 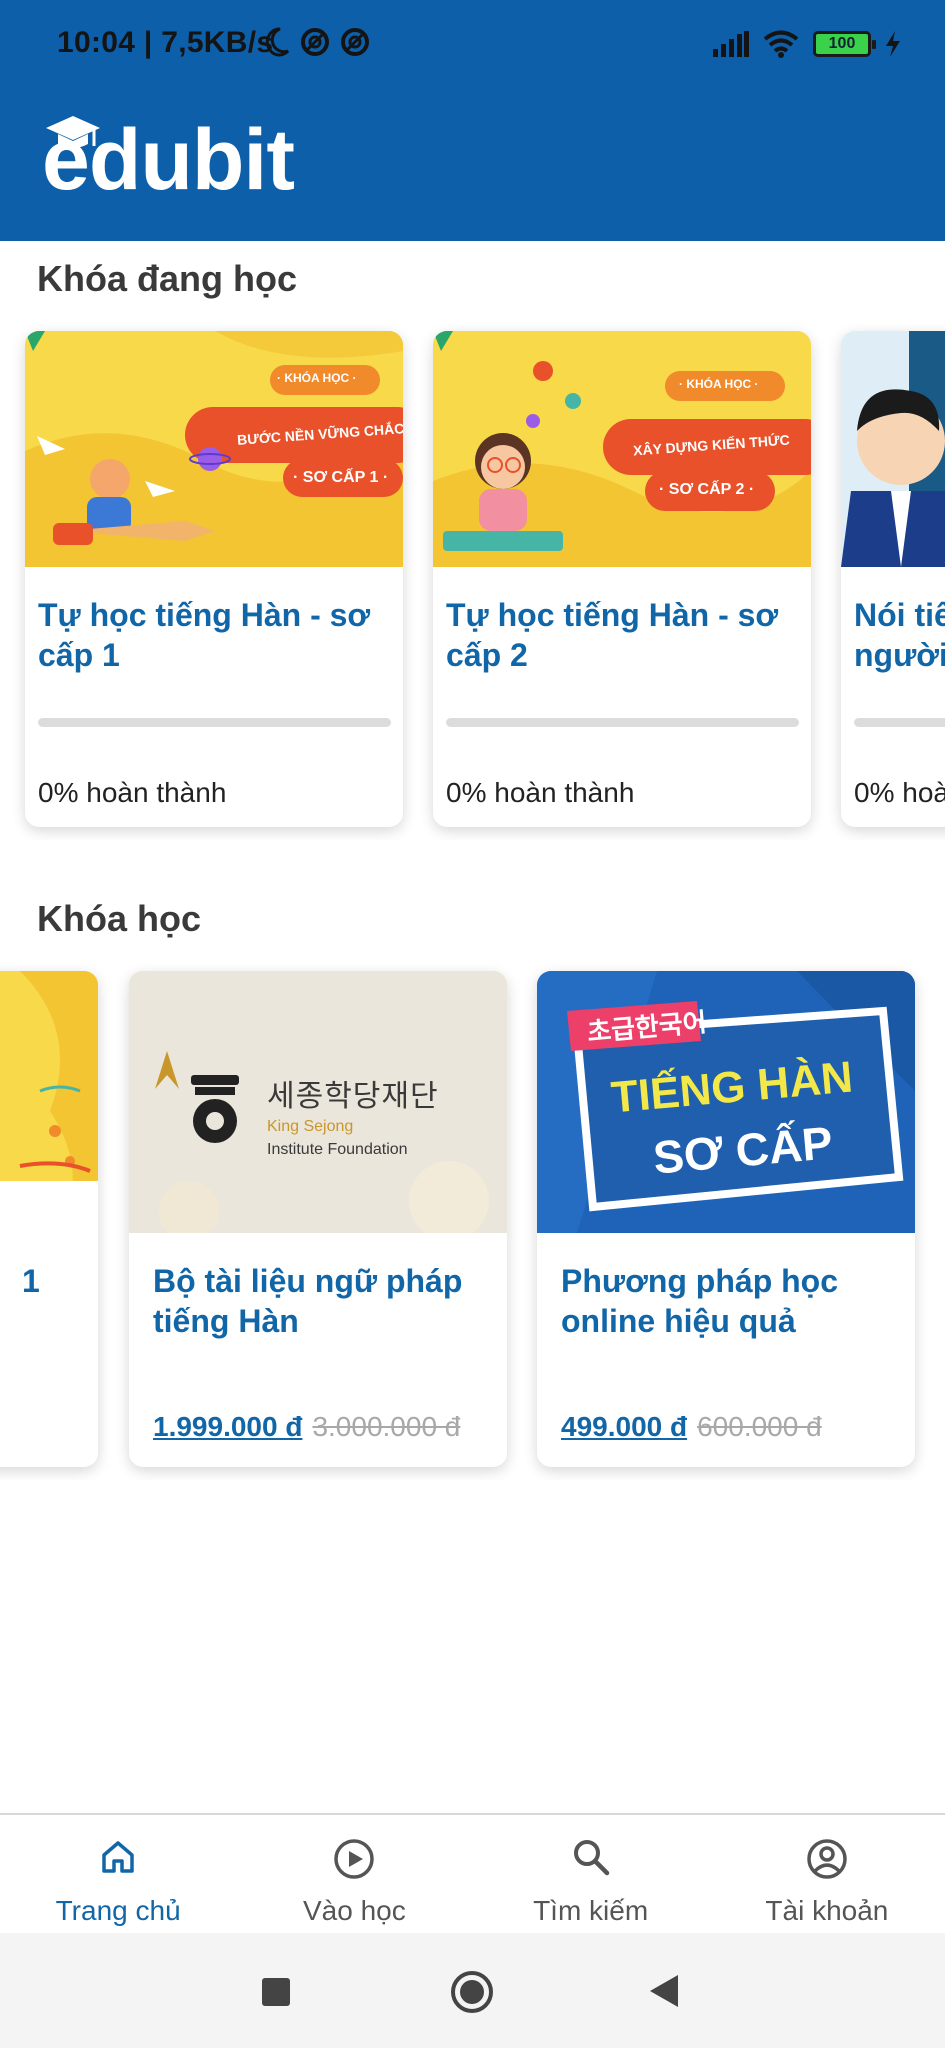 I want to click on play-circle-icon, so click(x=354, y=1859).